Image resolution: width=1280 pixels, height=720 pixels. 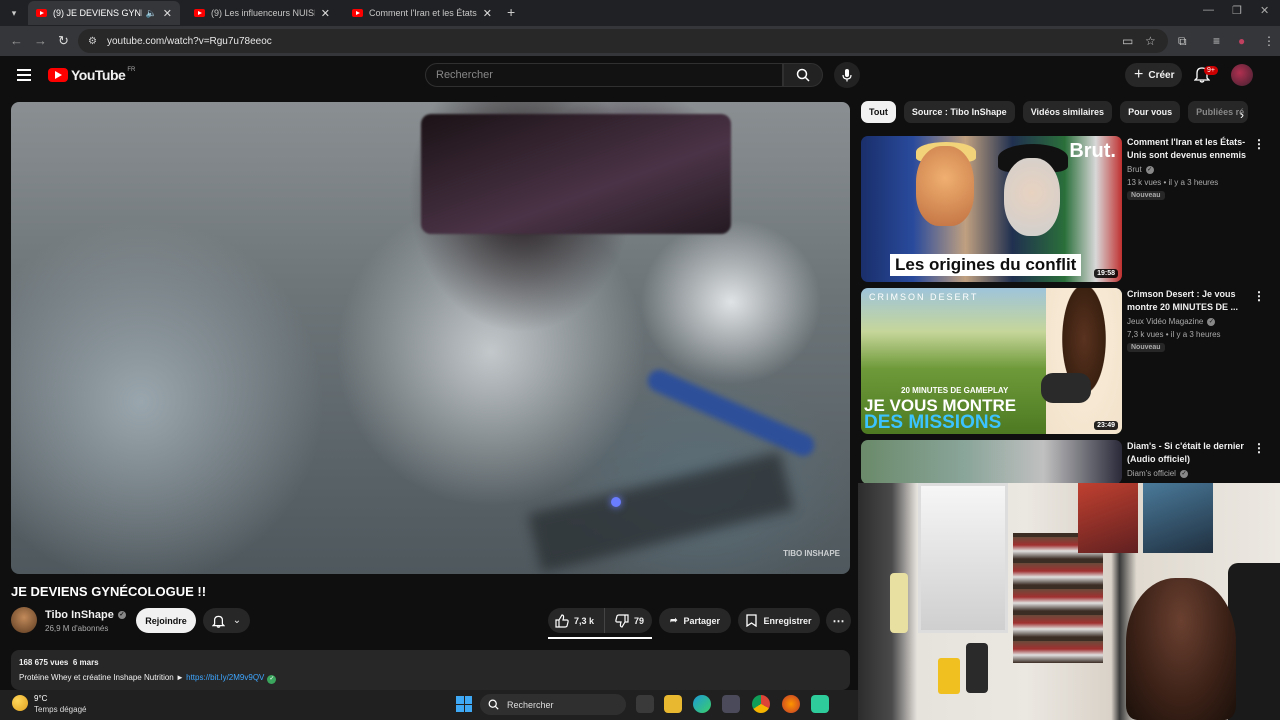 What do you see at coordinates (1146, 195) in the screenshot?
I see `new-badge: Nouveau` at bounding box center [1146, 195].